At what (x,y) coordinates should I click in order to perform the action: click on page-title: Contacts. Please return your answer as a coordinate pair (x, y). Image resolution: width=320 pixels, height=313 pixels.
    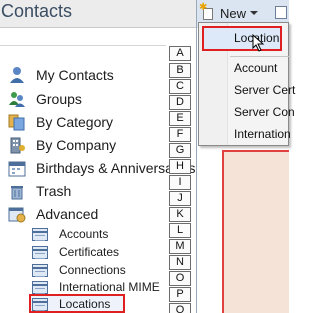
    Looking at the image, I should click on (37, 11).